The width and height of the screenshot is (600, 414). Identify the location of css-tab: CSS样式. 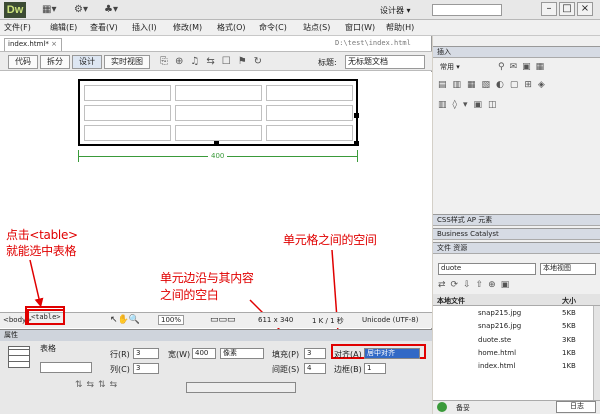
(451, 220).